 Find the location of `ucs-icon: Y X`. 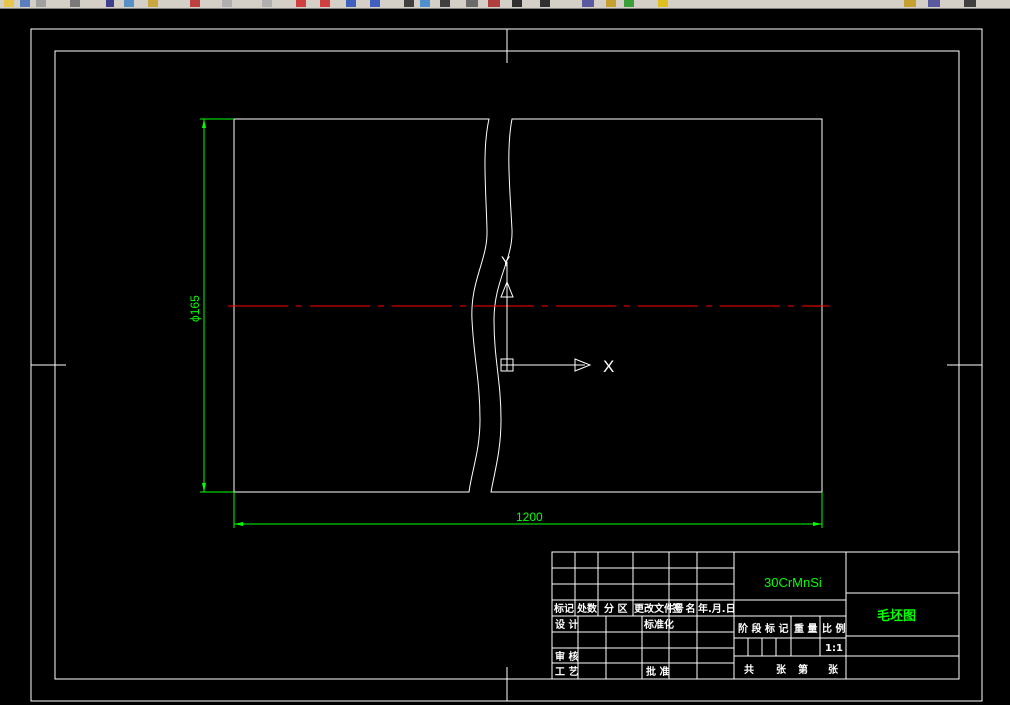

ucs-icon: Y X is located at coordinates (557, 314).